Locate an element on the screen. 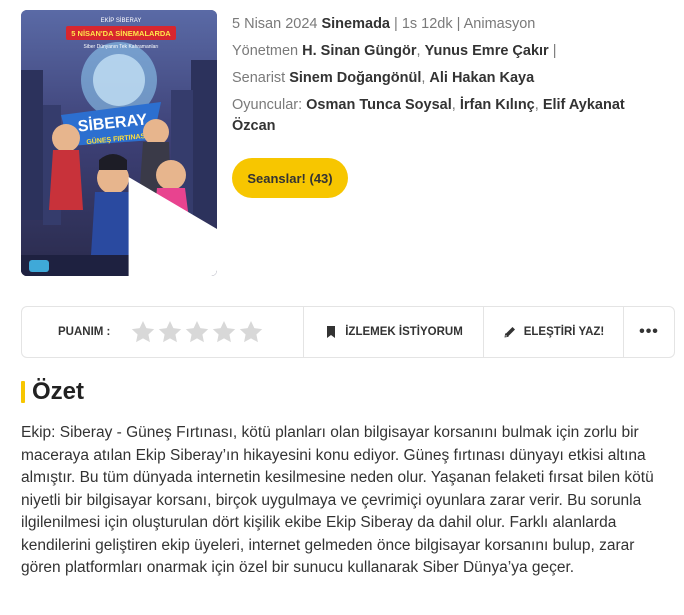 The image size is (684, 615). rating-label: PUANIM : is located at coordinates (84, 332).